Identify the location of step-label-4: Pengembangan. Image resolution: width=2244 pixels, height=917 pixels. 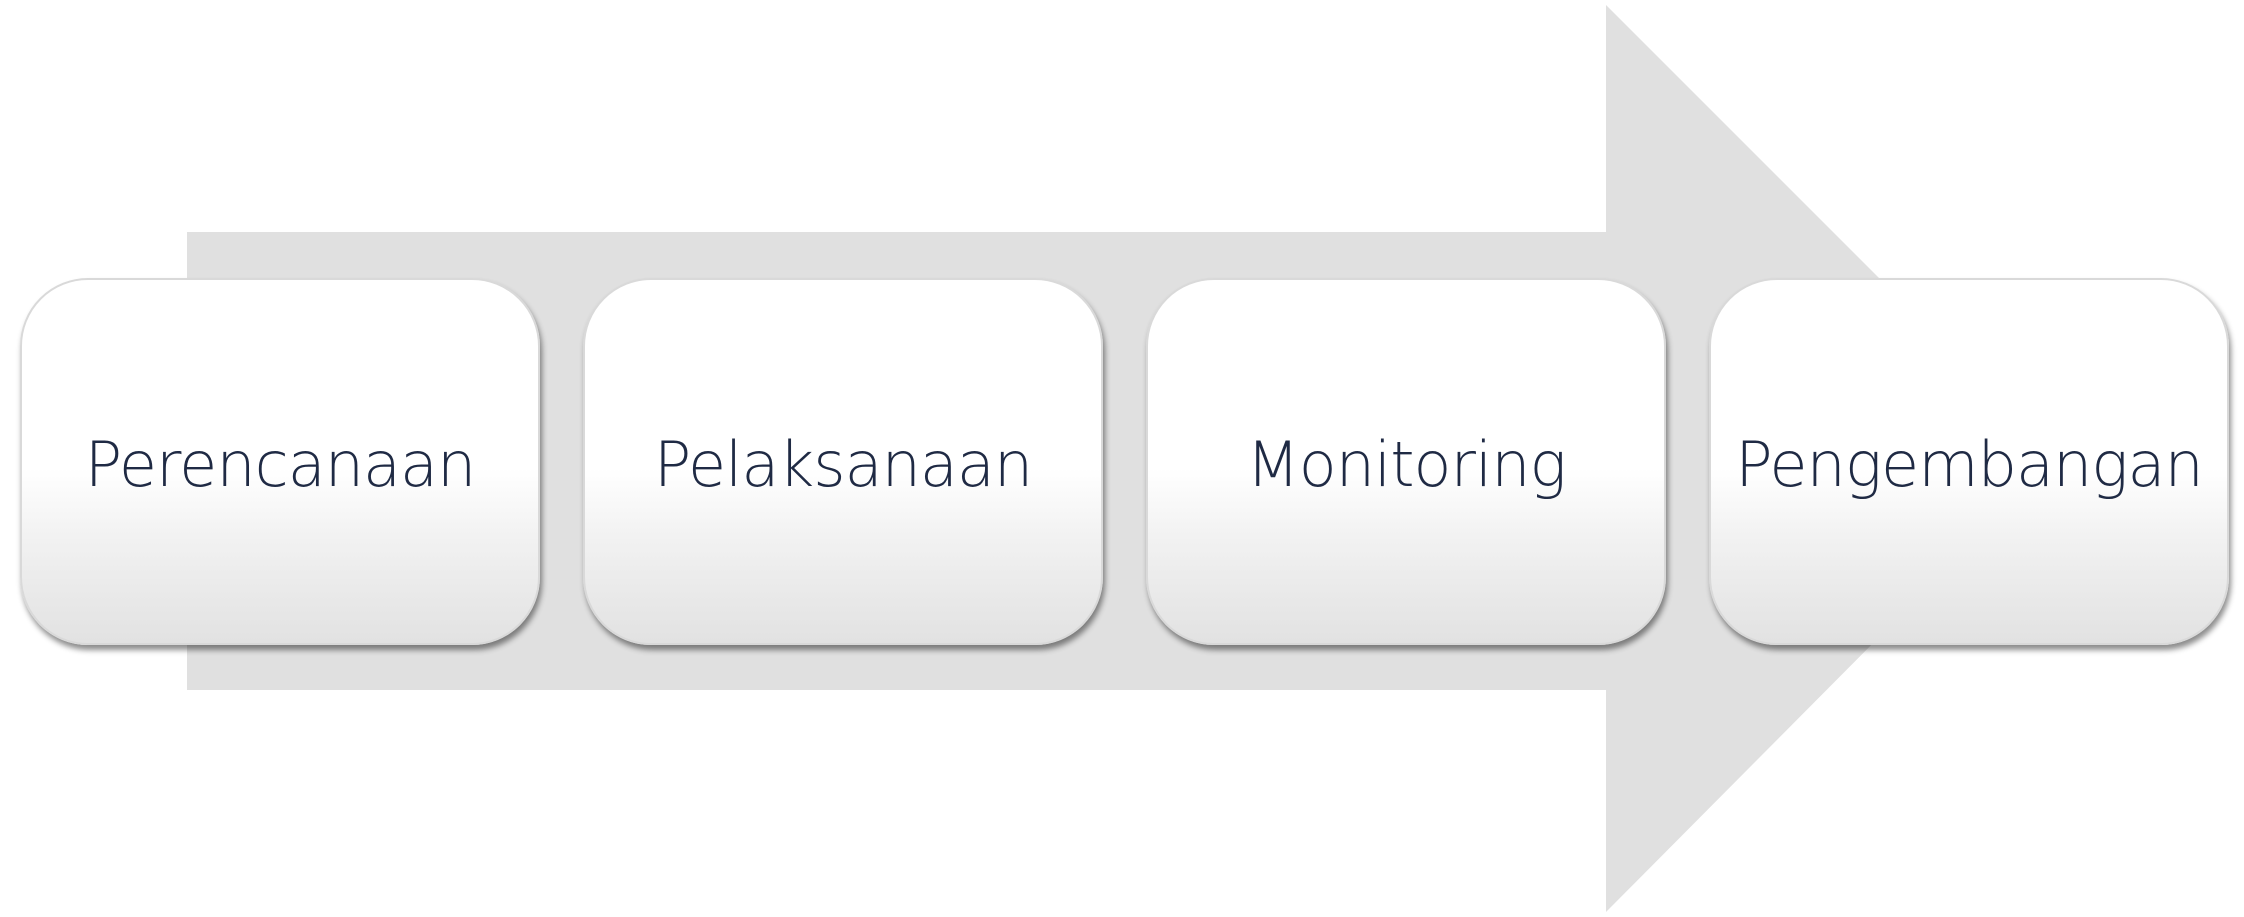
(1969, 464).